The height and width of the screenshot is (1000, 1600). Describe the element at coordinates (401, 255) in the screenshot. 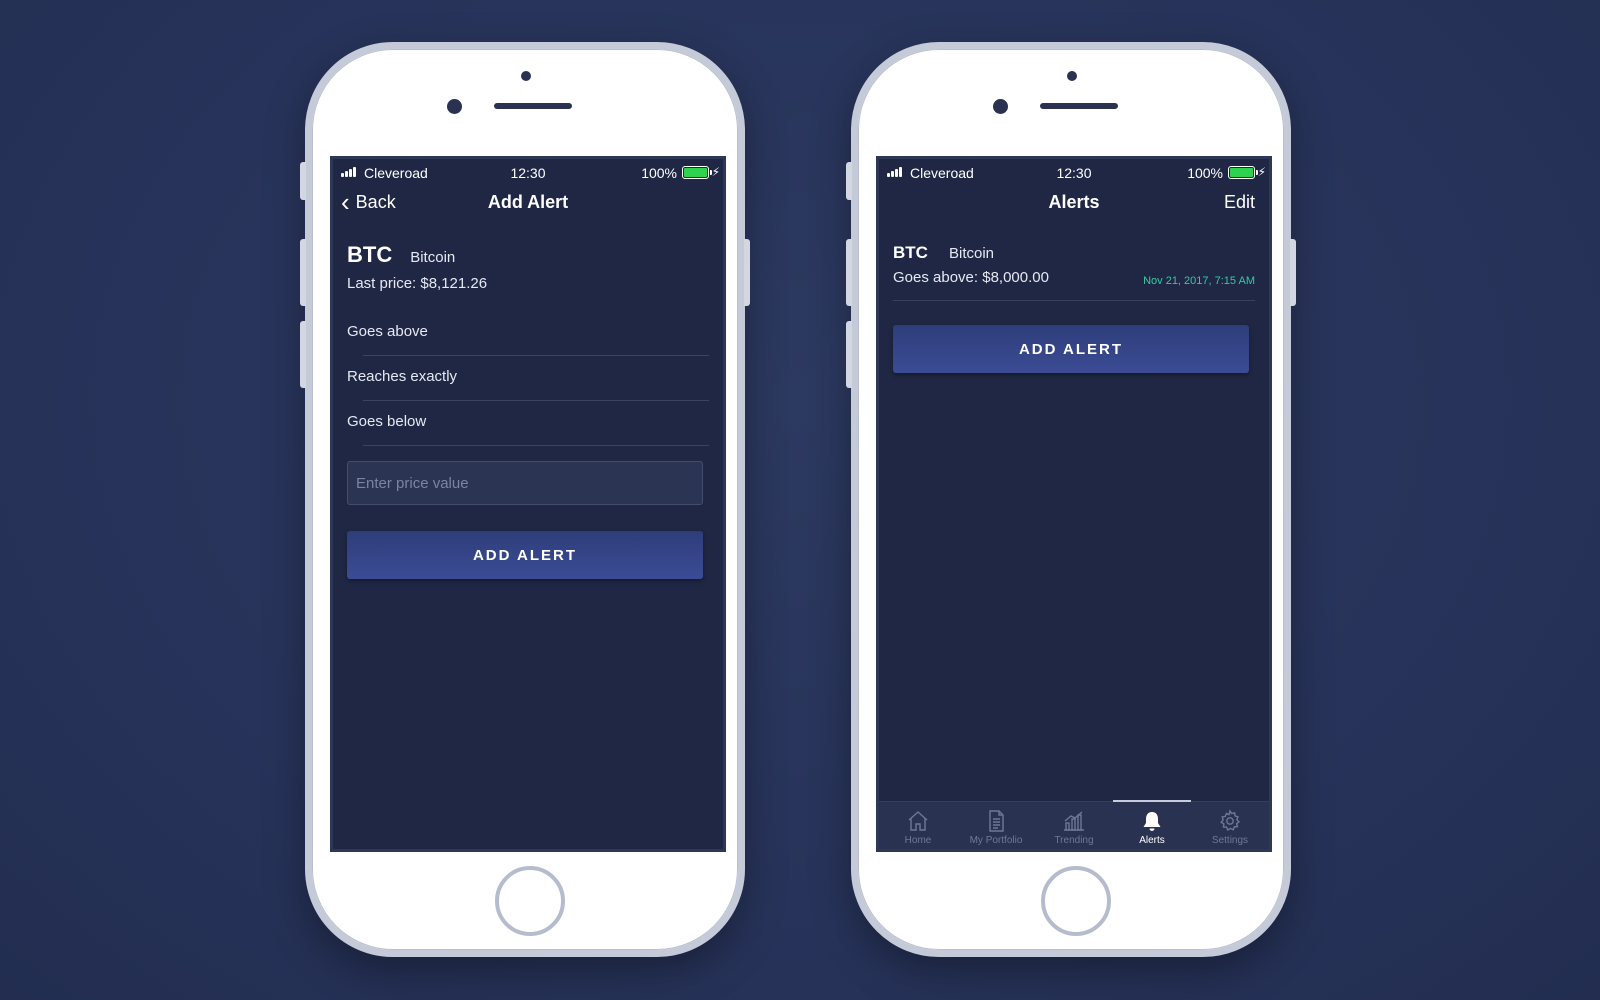

I see `coin-header: BTC Bitcoin` at that location.